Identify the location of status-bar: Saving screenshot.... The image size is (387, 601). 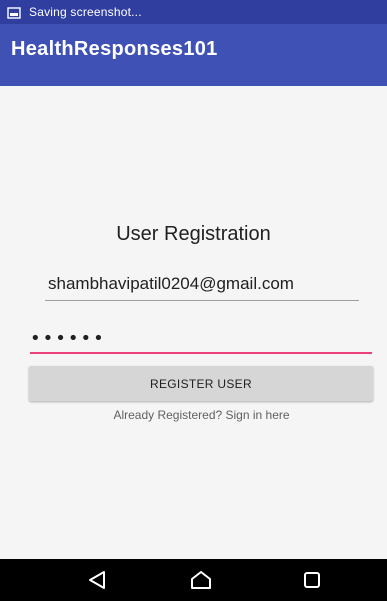
(193, 12).